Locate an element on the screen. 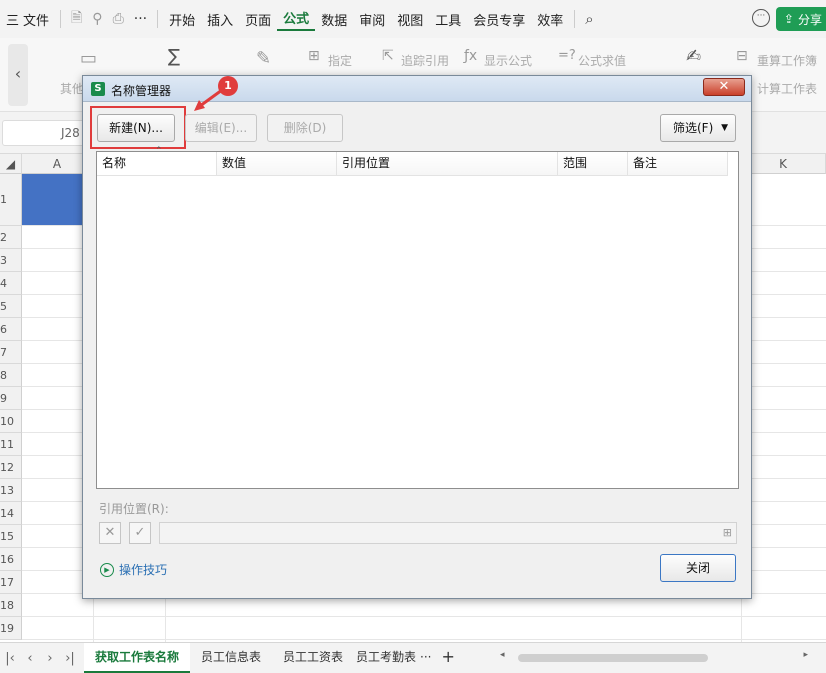 Image resolution: width=826 pixels, height=673 pixels. link-icon: ⚲ is located at coordinates (97, 19).